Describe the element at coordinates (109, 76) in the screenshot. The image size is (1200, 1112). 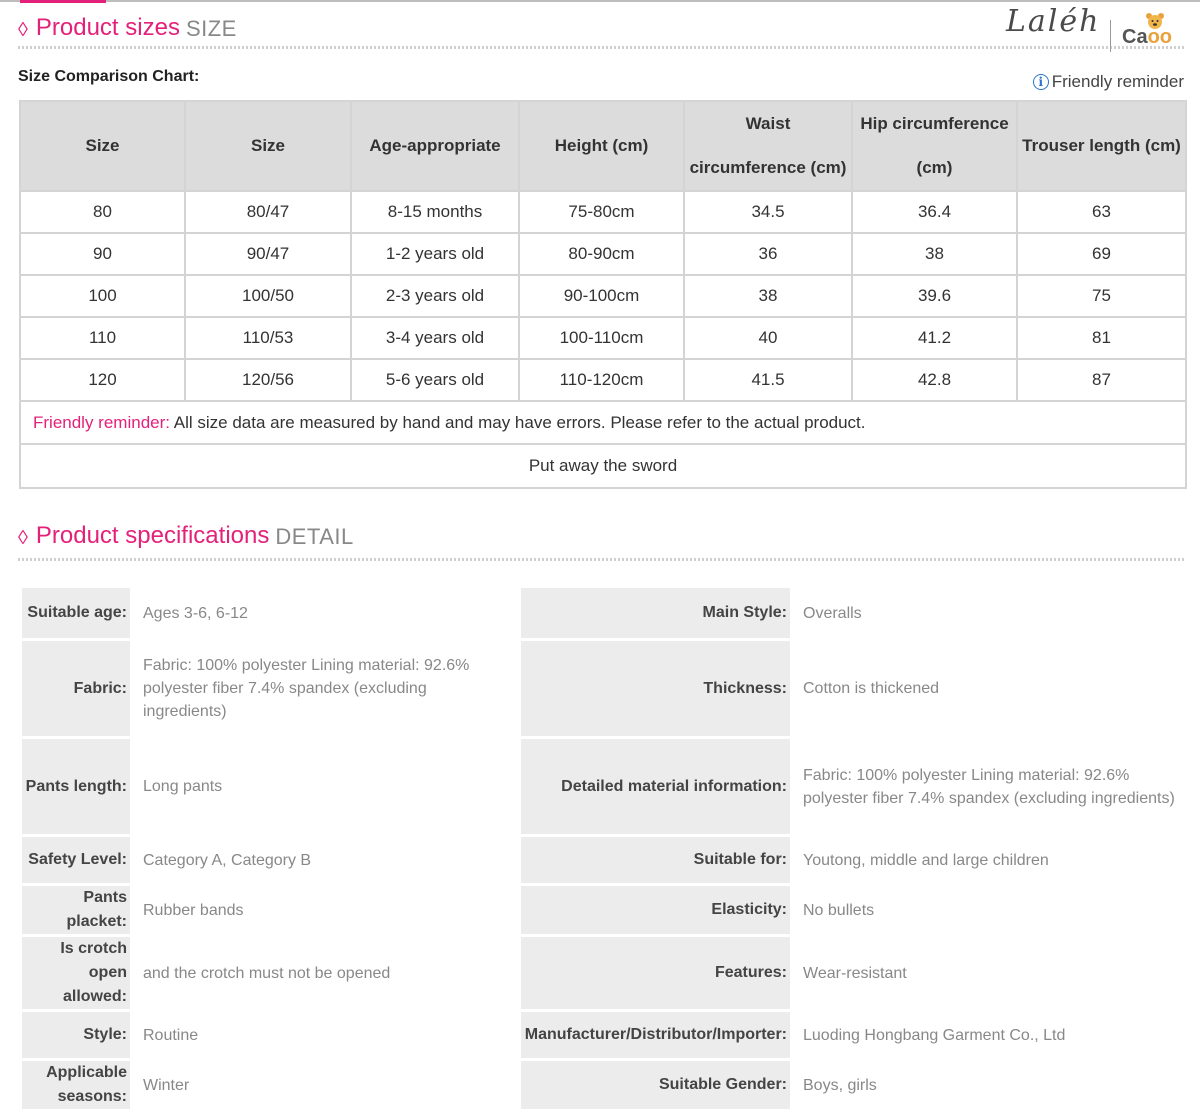
I see `size-chart-label: Size Comparison Chart:` at that location.